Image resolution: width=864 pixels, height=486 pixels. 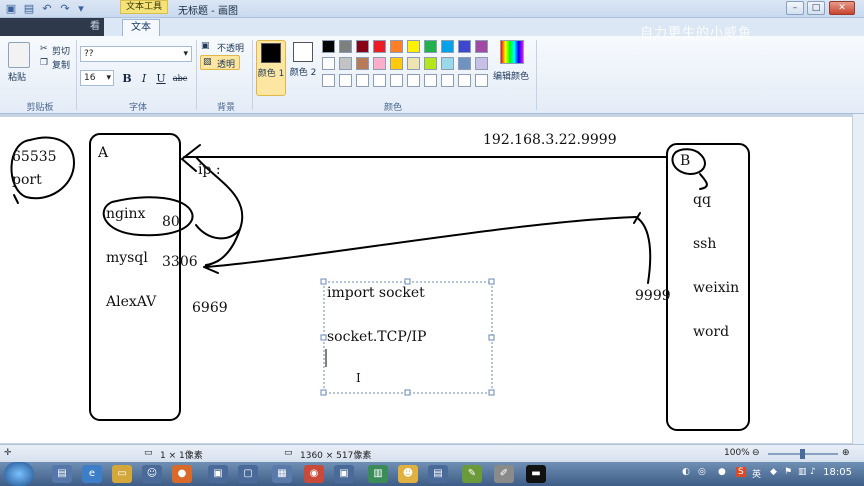 What do you see at coordinates (773, 472) in the screenshot?
I see `tray-icon: ◆` at bounding box center [773, 472].